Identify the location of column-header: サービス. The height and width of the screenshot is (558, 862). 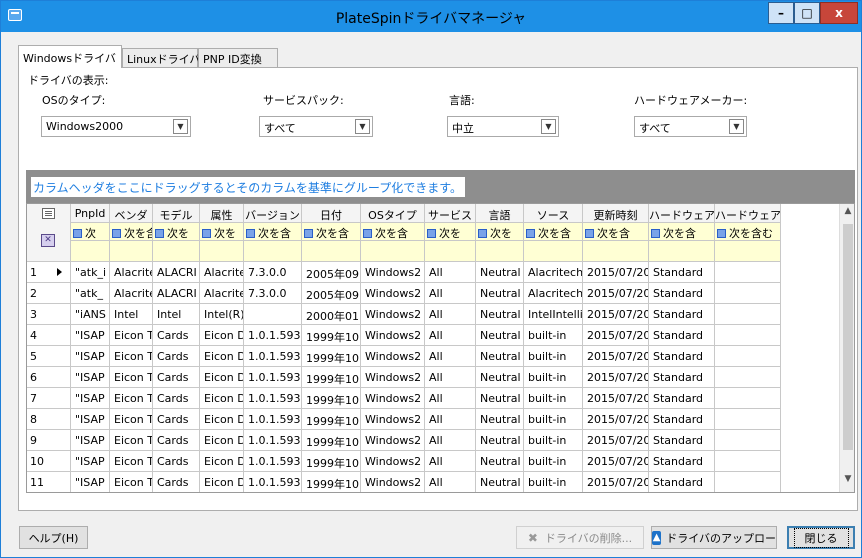
(450, 213).